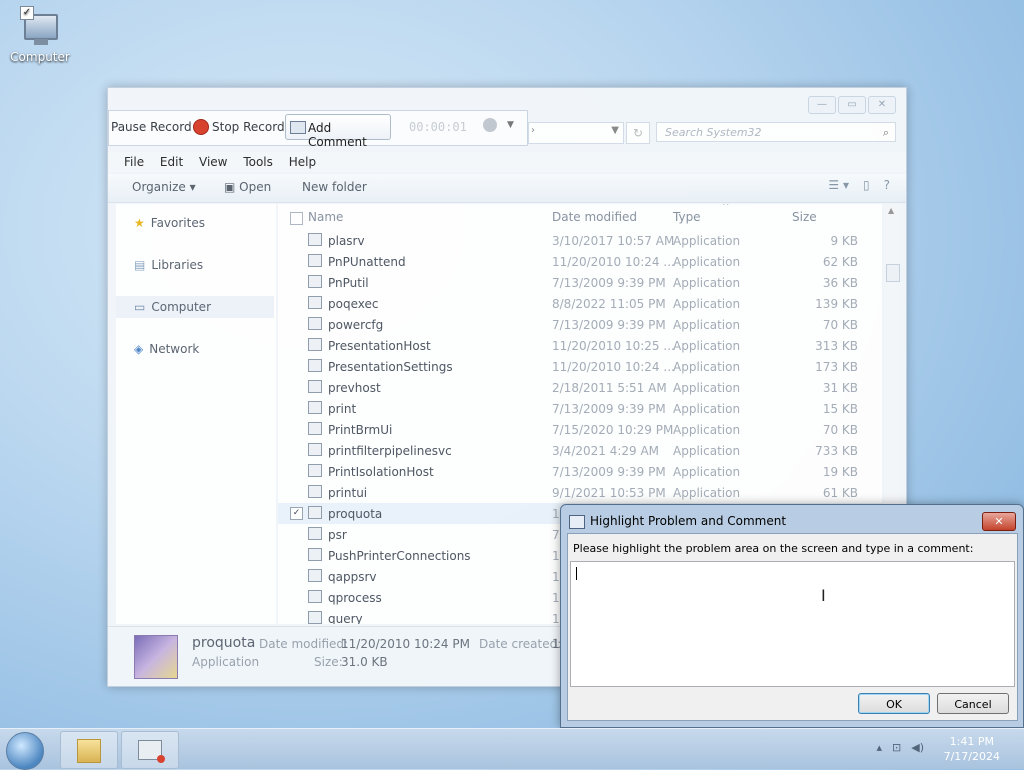  Describe the element at coordinates (556, 514) in the screenshot. I see `file-date: 1` at that location.